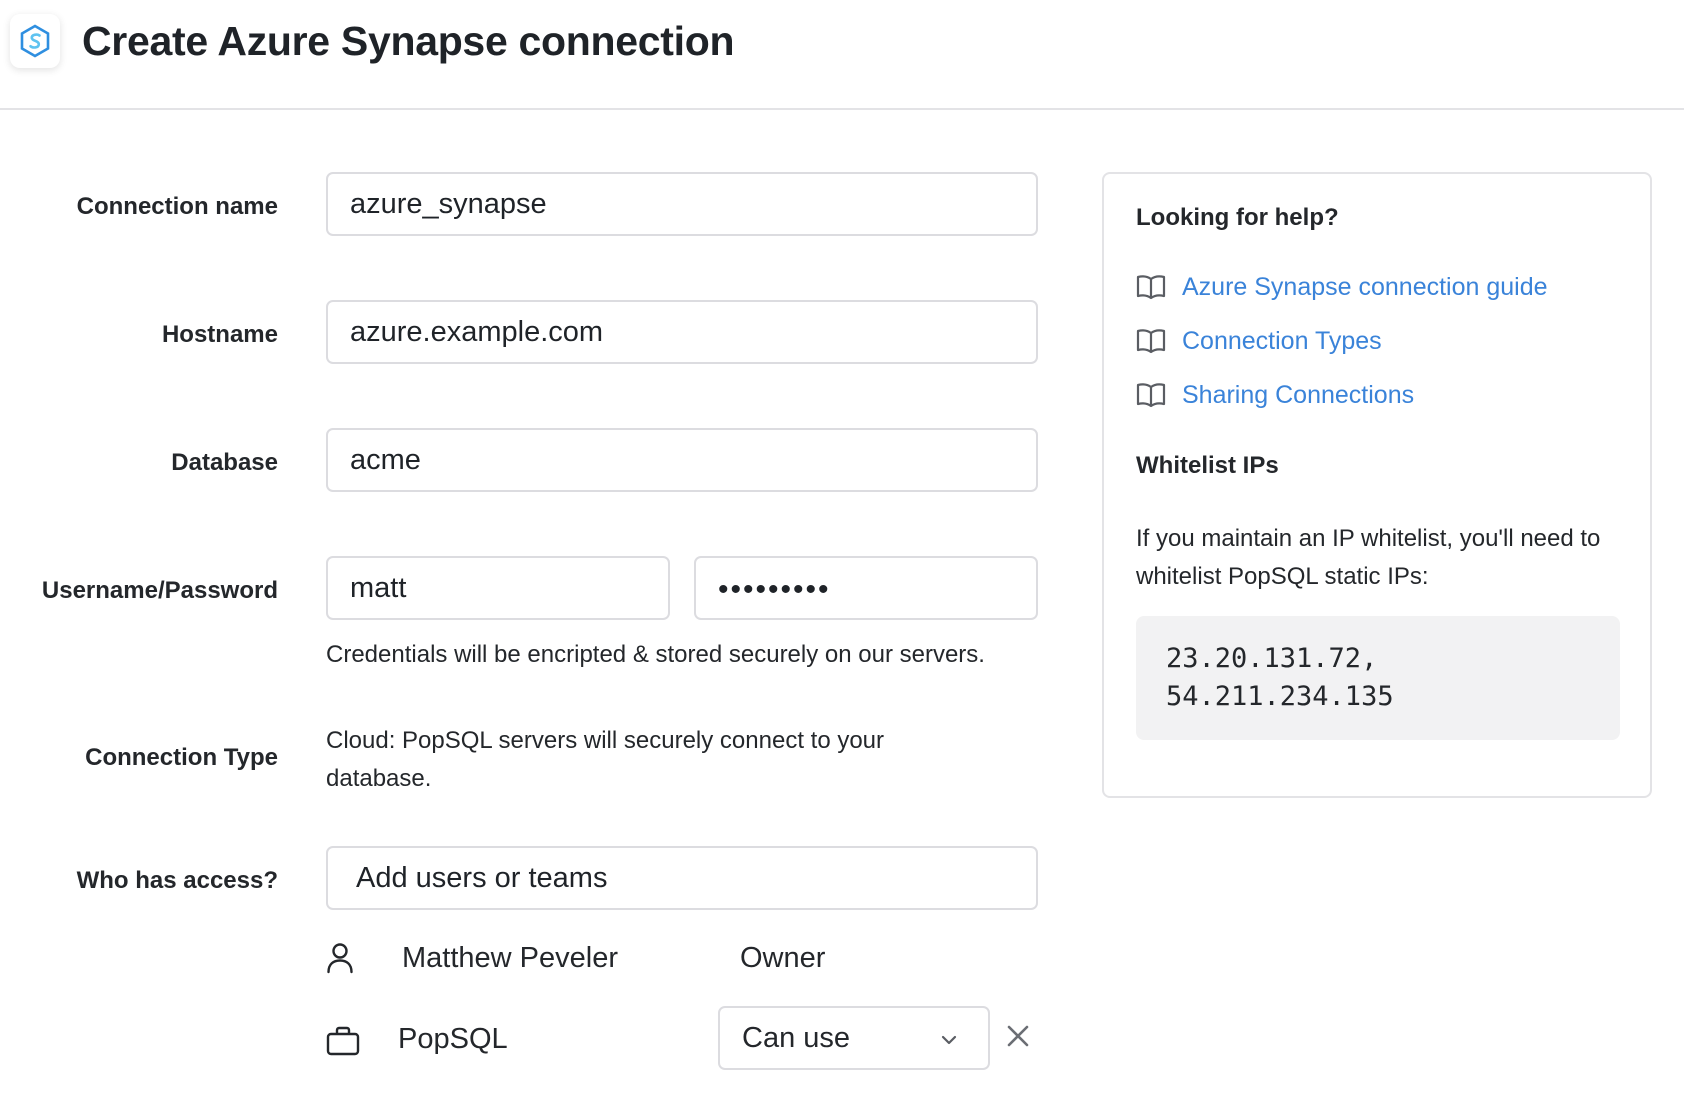  Describe the element at coordinates (1207, 465) in the screenshot. I see `whitelist-title: Whitelist IPs` at that location.